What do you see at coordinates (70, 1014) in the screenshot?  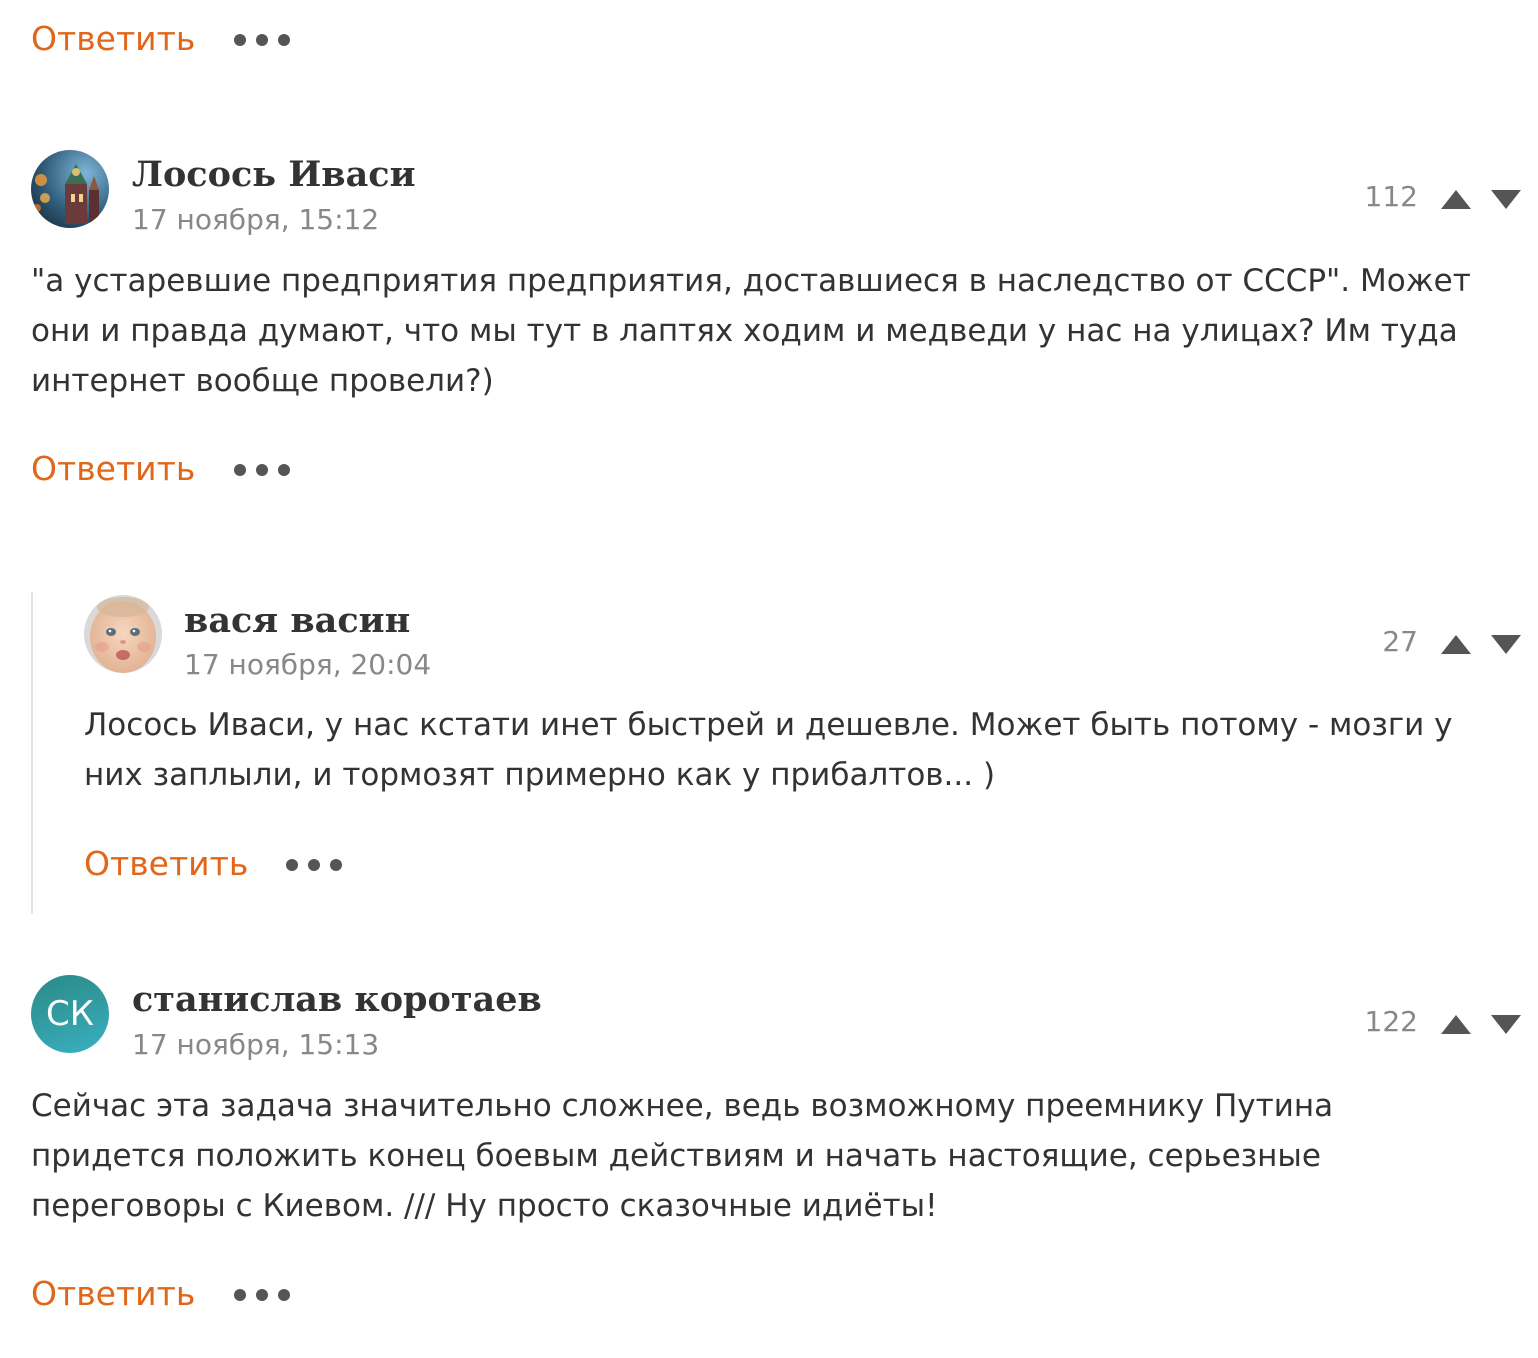 I see `avatar: СК` at bounding box center [70, 1014].